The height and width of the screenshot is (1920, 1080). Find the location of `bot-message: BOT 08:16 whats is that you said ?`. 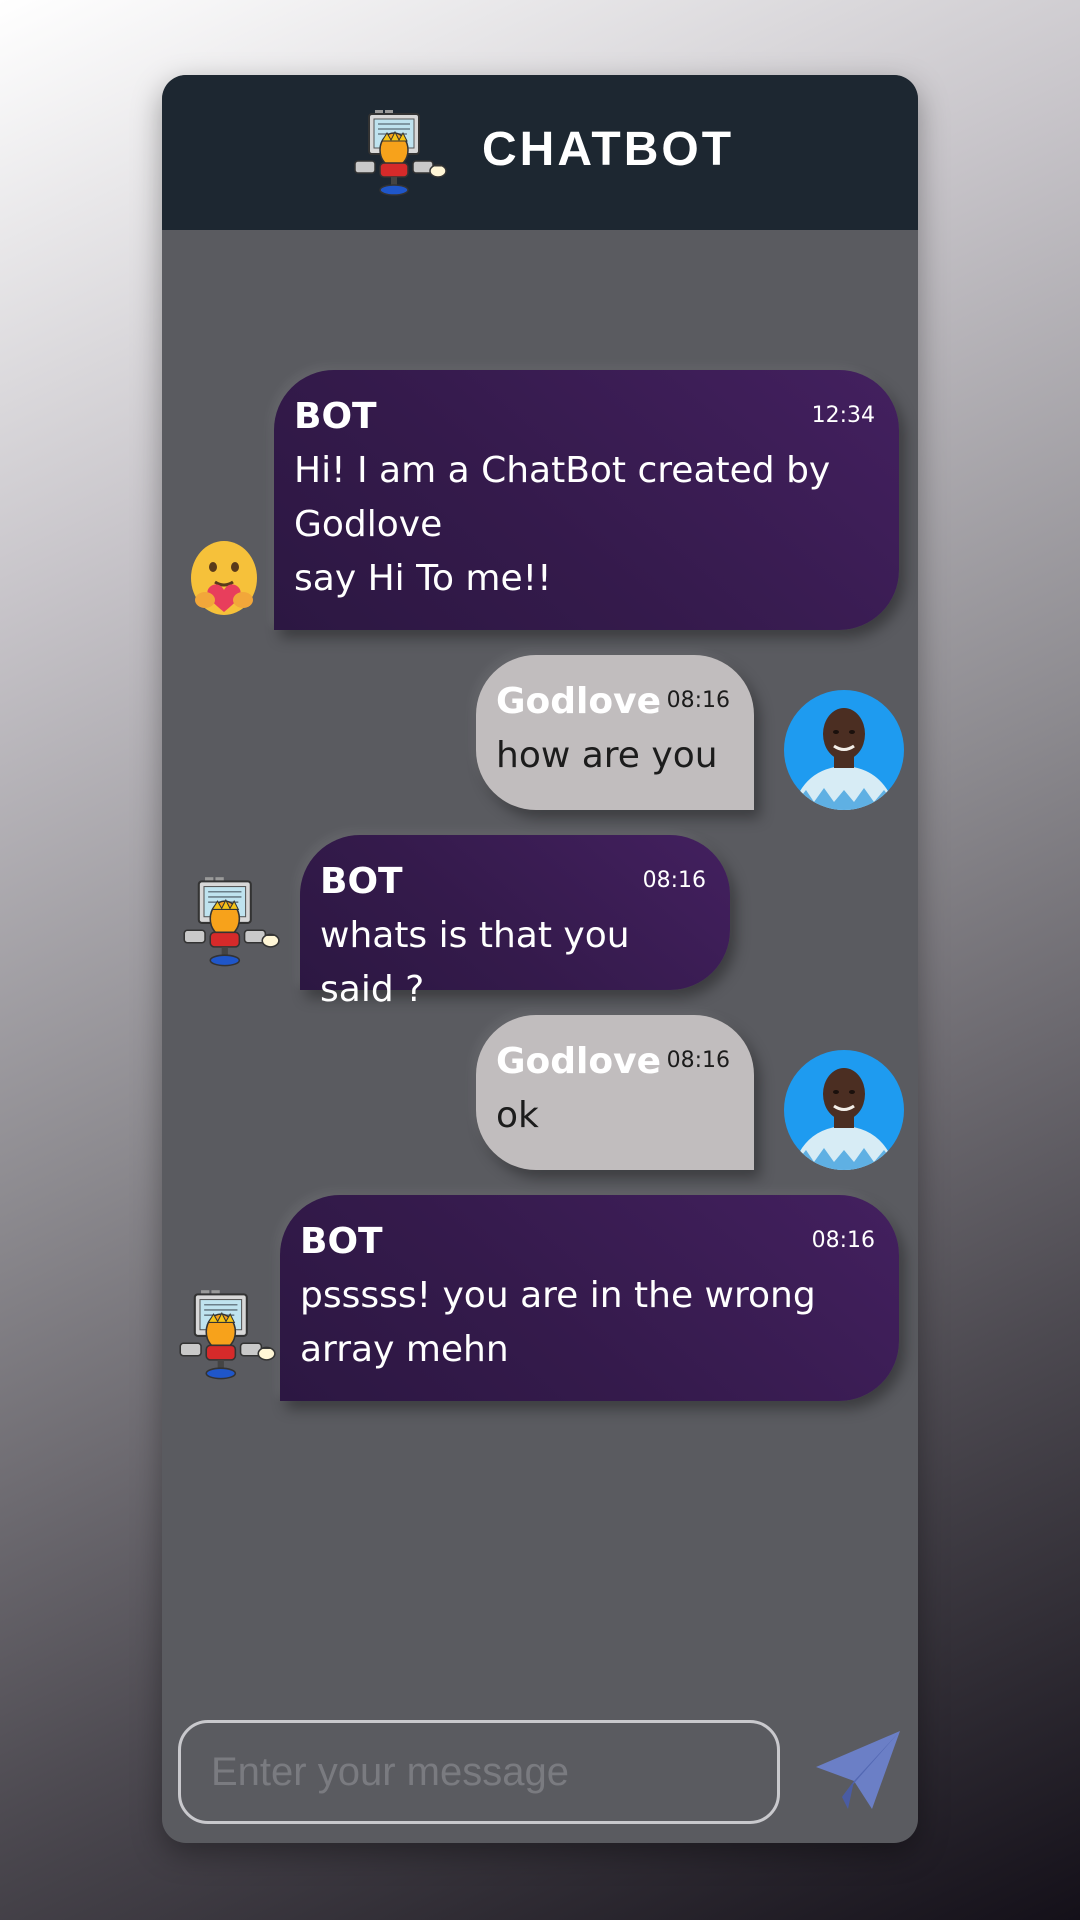

bot-message: BOT 08:16 whats is that you said ? is located at coordinates (515, 922).